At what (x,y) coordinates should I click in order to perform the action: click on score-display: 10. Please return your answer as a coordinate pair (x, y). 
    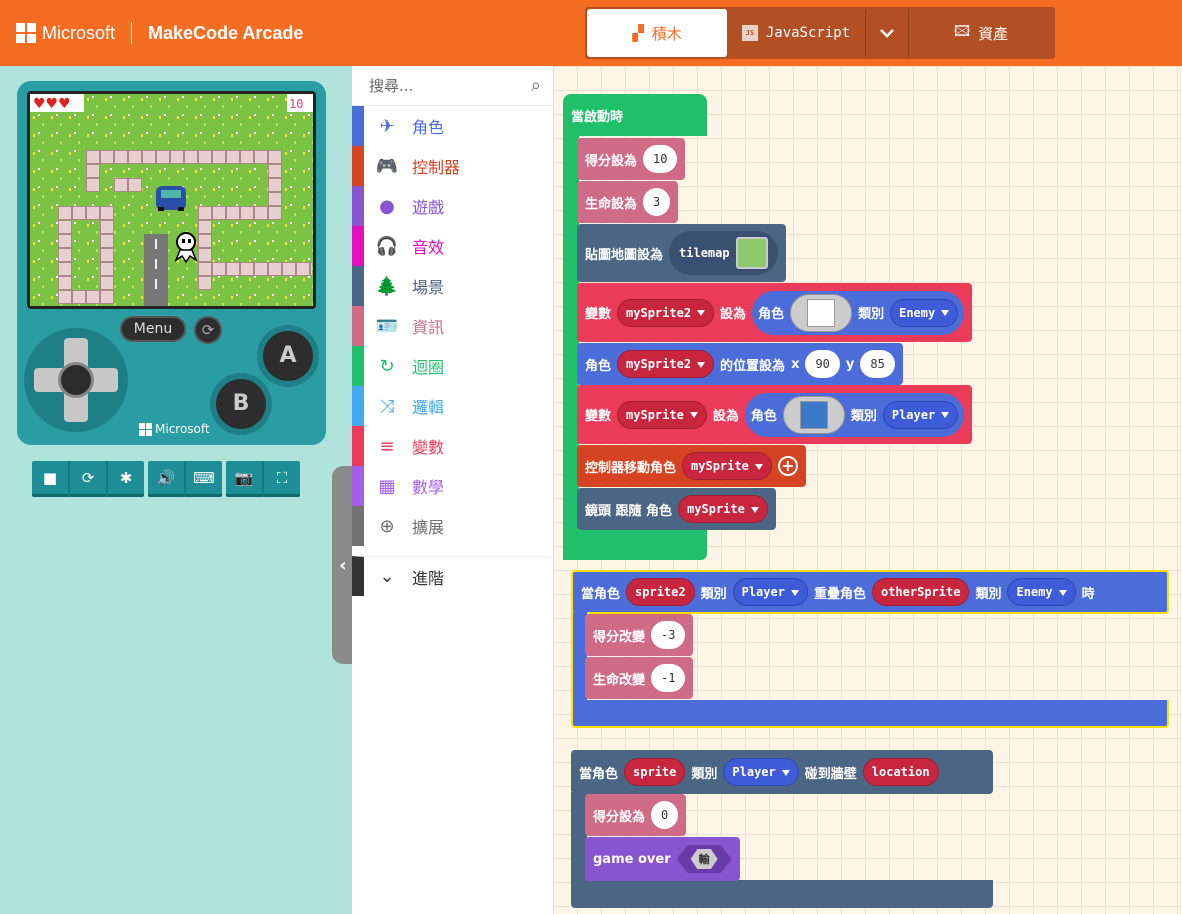
    Looking at the image, I should click on (296, 104).